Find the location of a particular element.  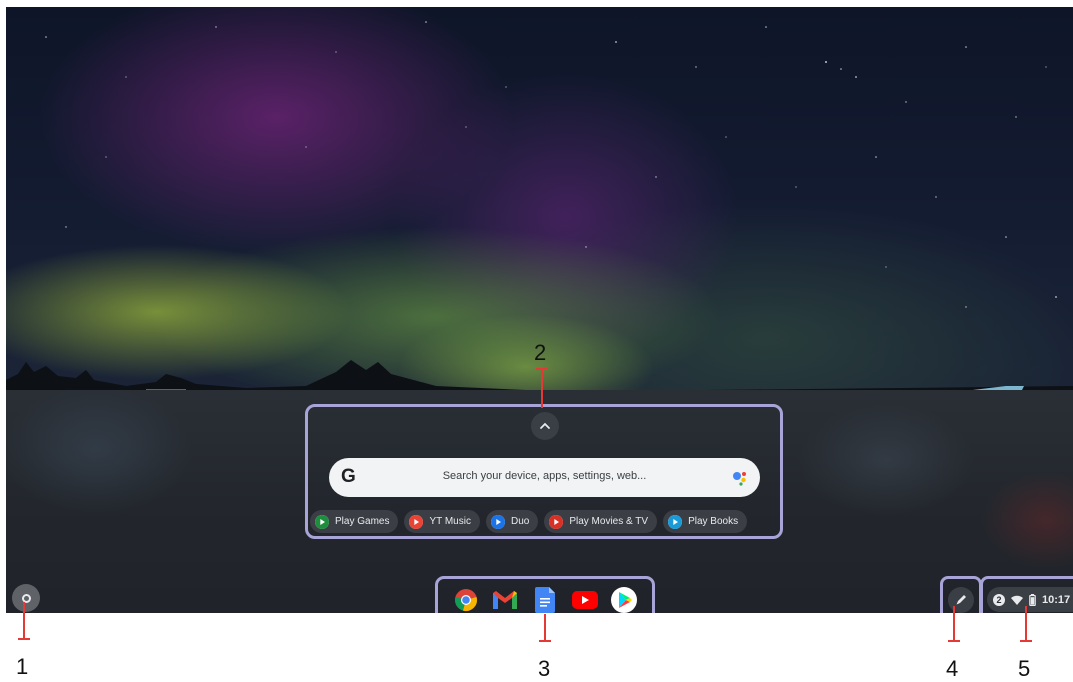

docs-icon is located at coordinates (544, 599).